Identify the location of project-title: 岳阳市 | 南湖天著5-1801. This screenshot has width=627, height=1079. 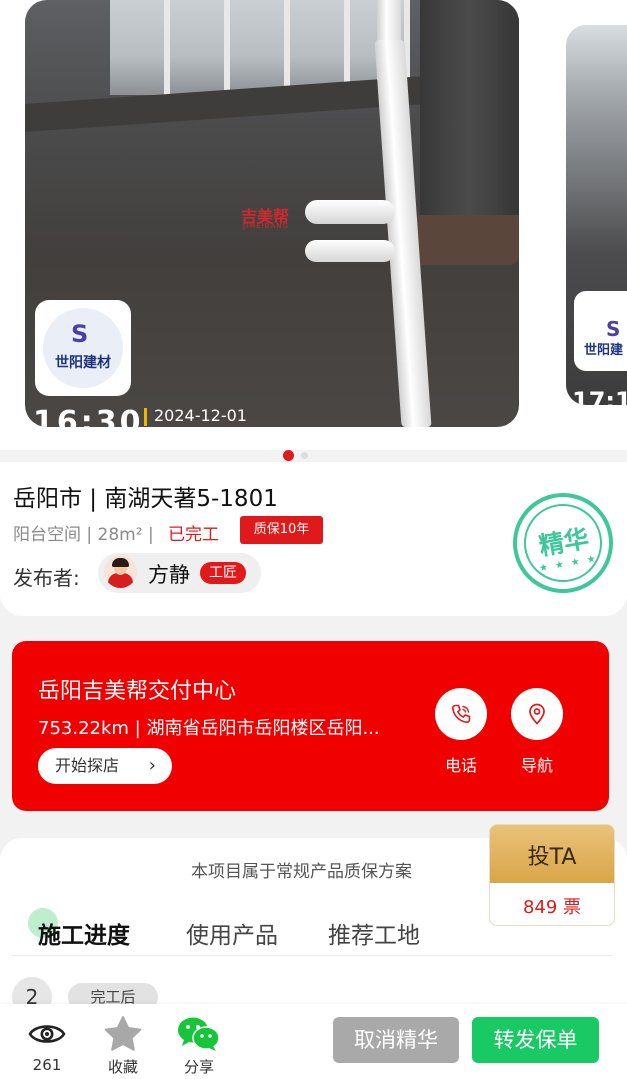
(145, 499).